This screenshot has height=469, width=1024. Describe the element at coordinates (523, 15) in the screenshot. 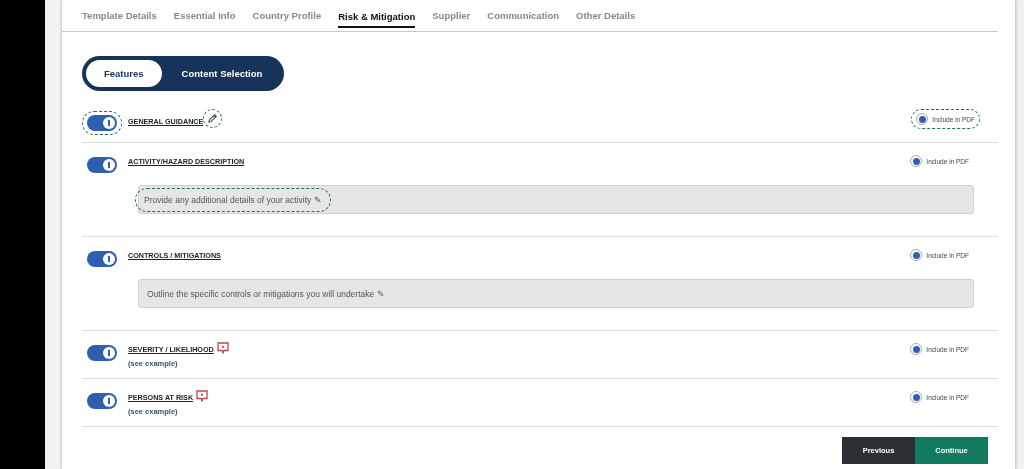

I see `tab: Communication` at that location.